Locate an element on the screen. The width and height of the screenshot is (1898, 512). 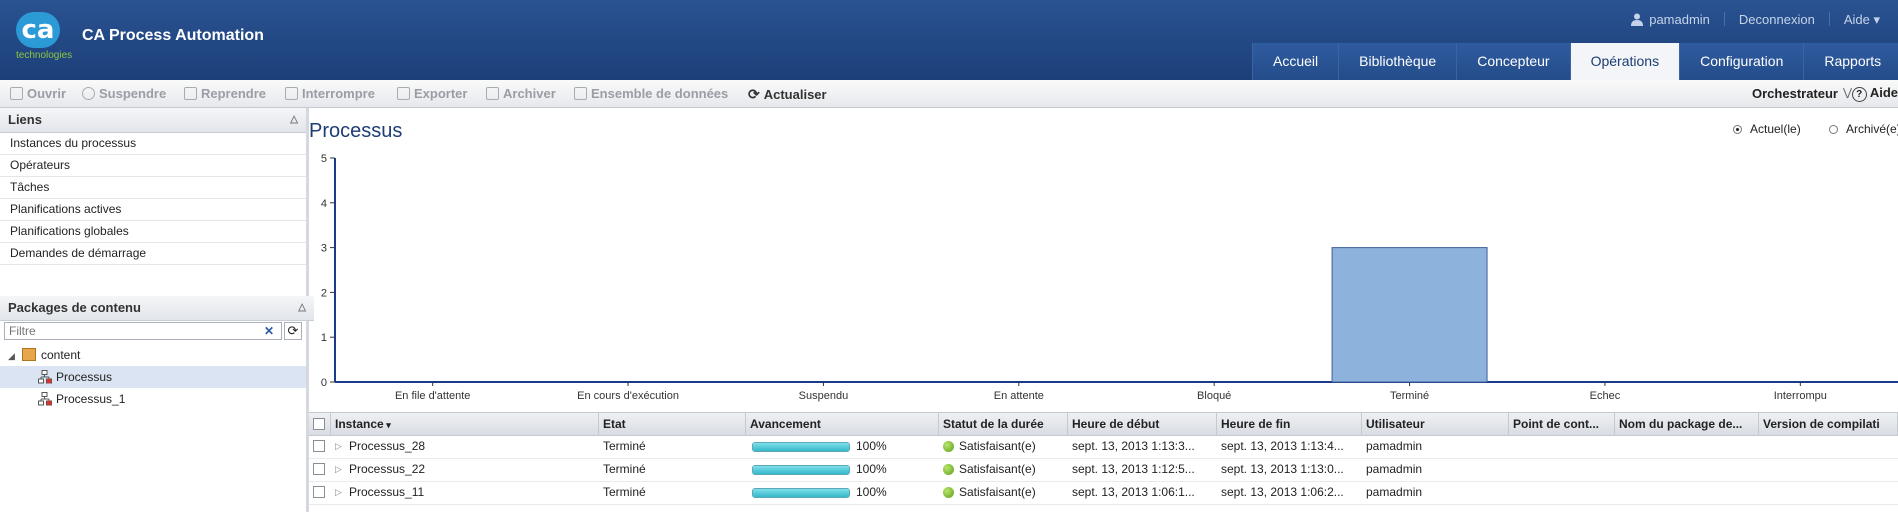
column-header-label: Utilisateur is located at coordinates (1395, 424).